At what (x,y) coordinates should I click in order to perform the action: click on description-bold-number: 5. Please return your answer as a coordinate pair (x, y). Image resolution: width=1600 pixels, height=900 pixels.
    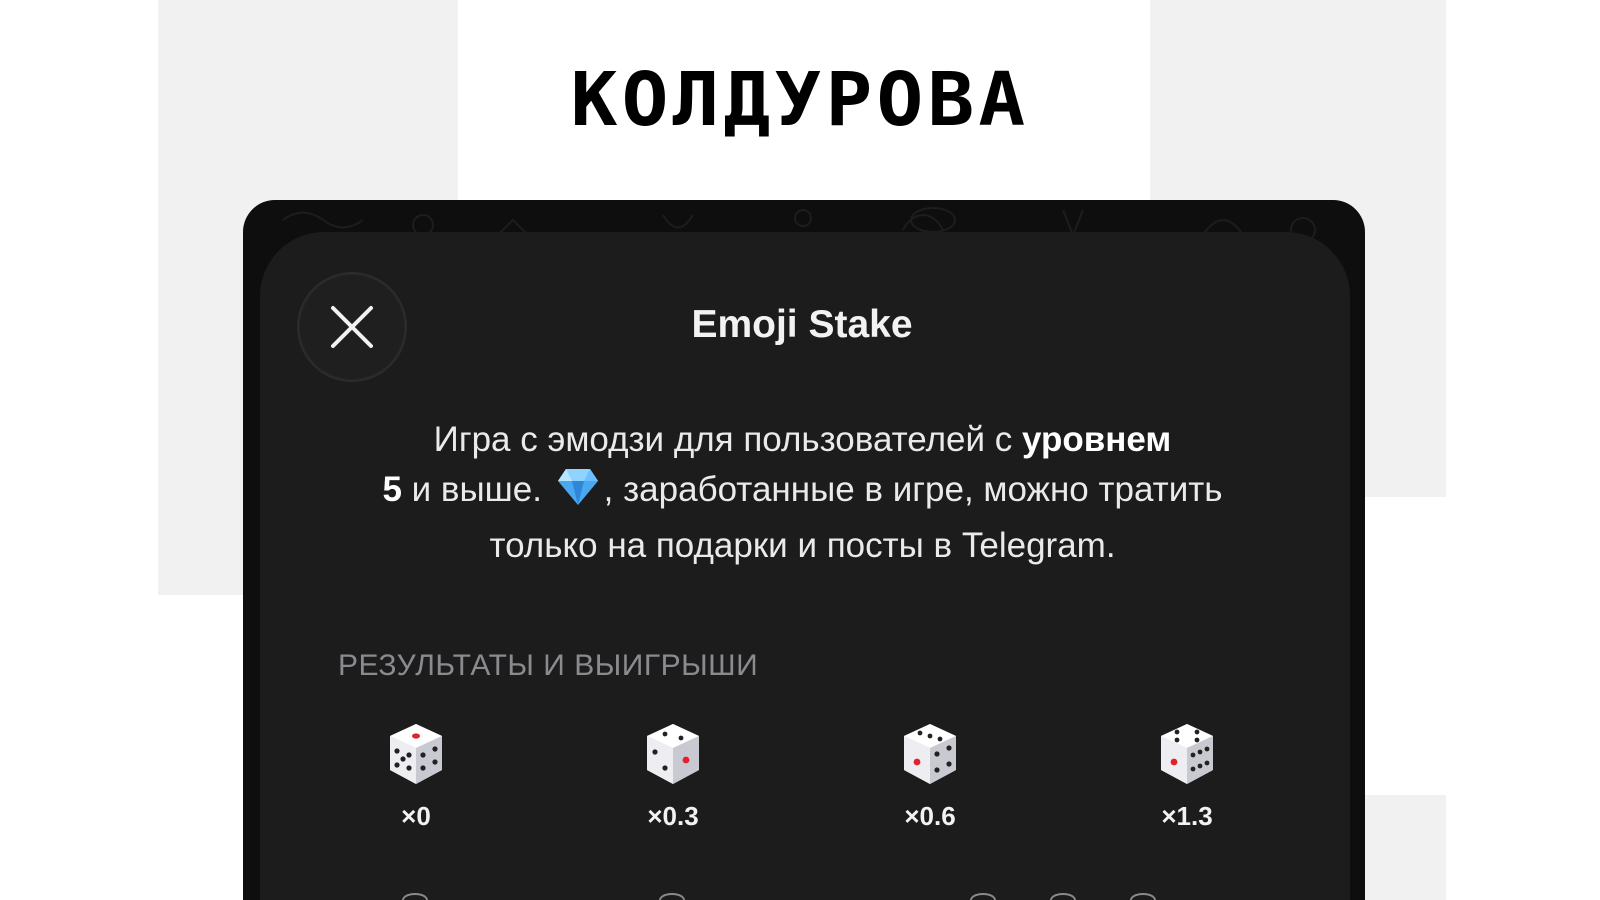
    Looking at the image, I should click on (392, 489).